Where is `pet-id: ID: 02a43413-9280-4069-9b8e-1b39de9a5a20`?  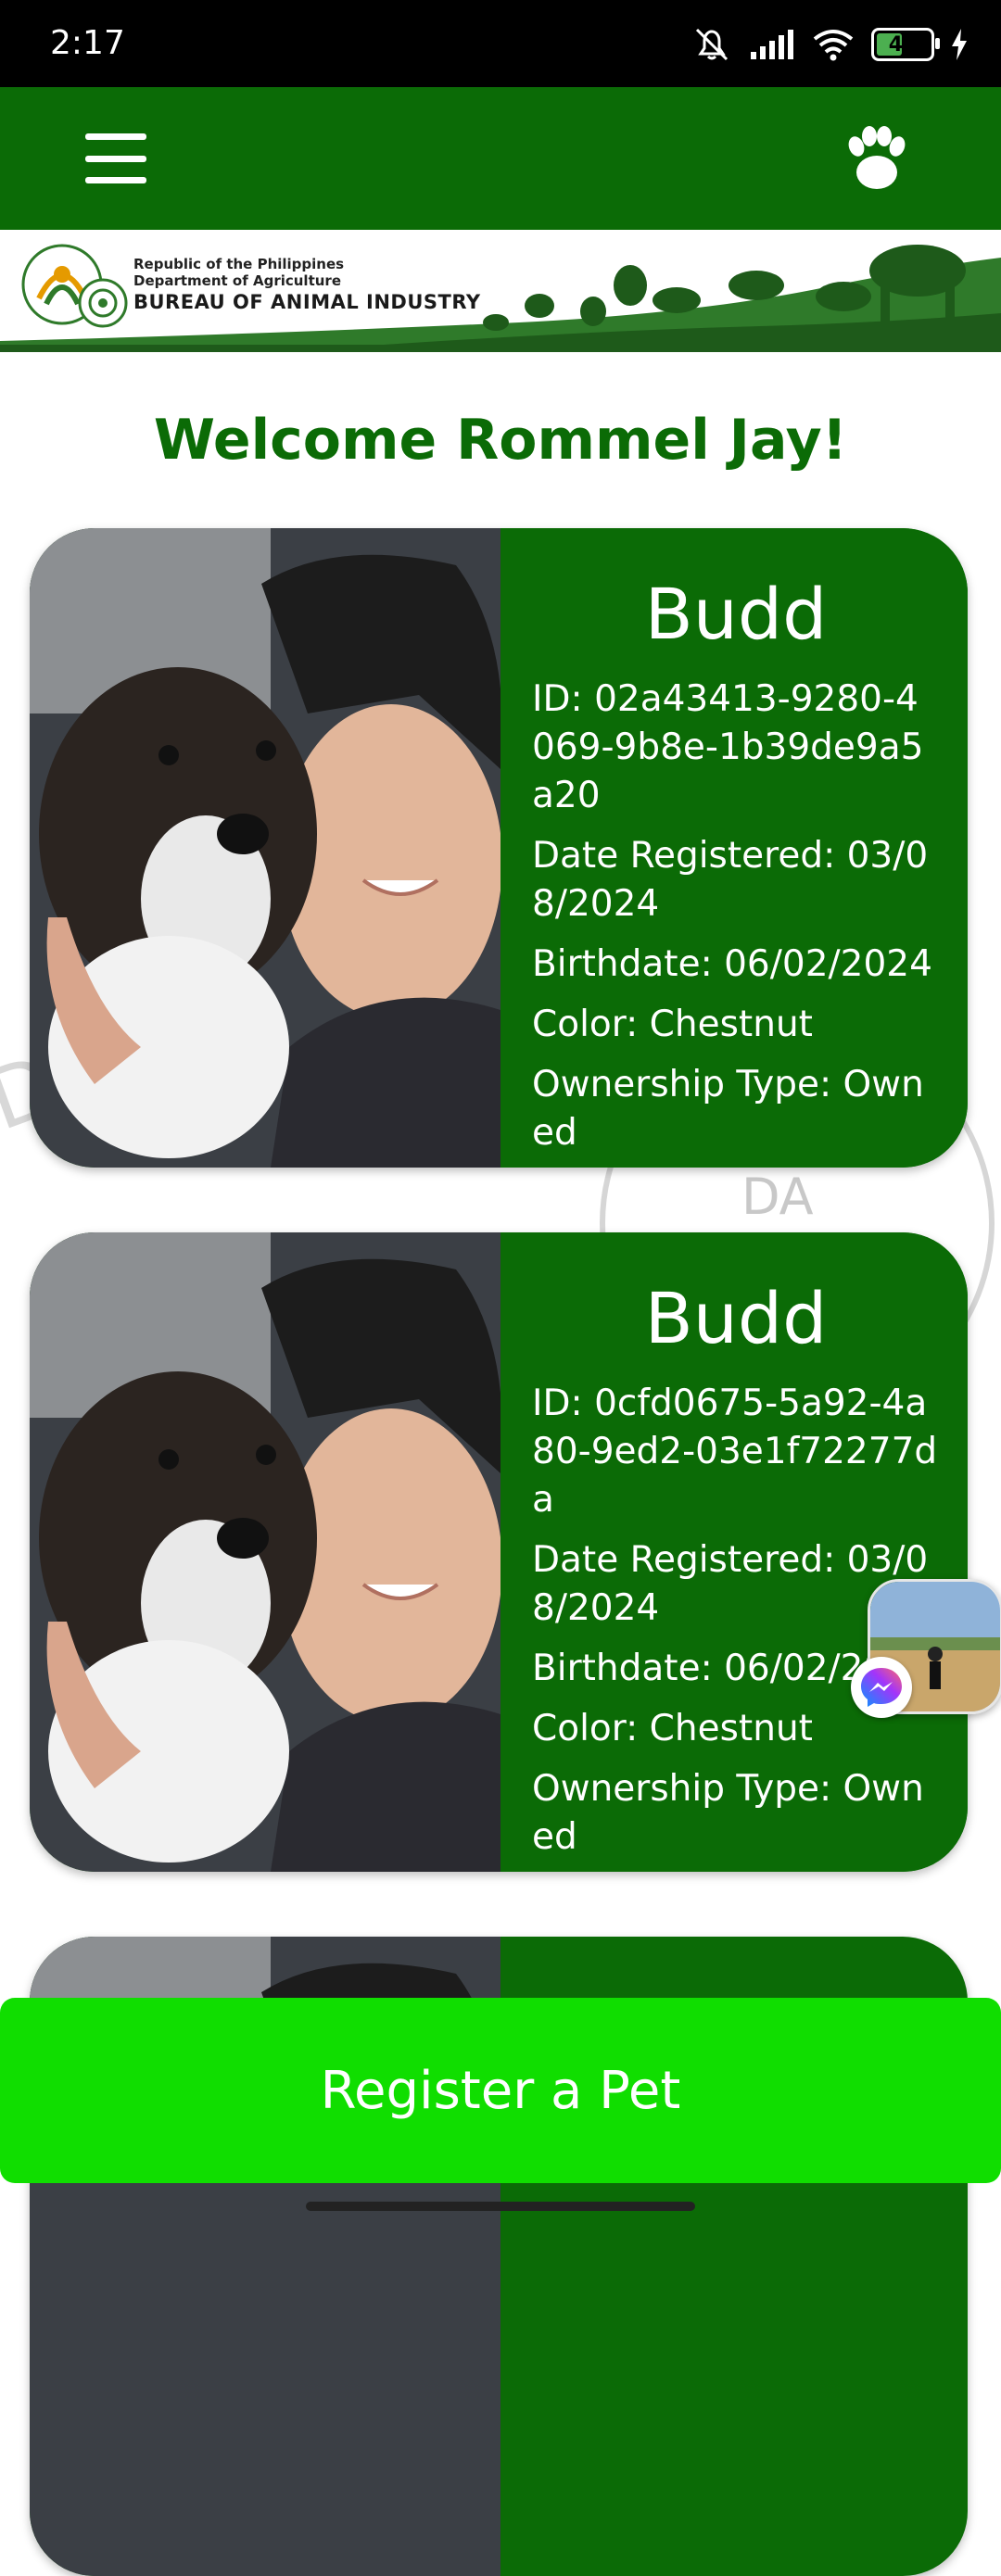 pet-id: ID: 02a43413-9280-4069-9b8e-1b39de9a5a20 is located at coordinates (728, 747).